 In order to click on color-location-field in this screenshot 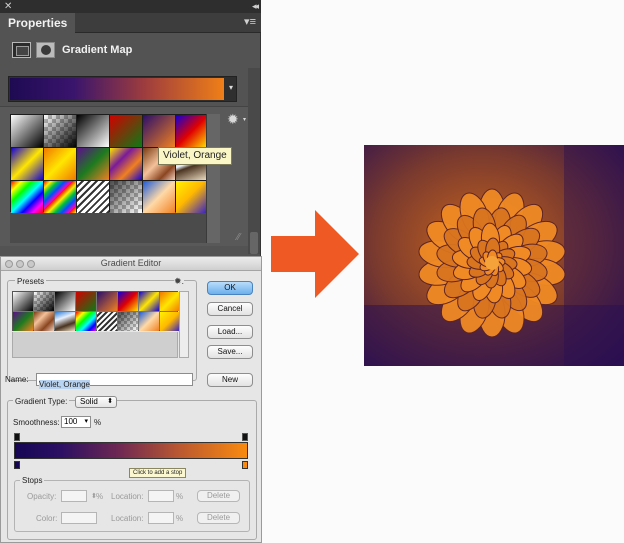, I will do `click(161, 518)`.